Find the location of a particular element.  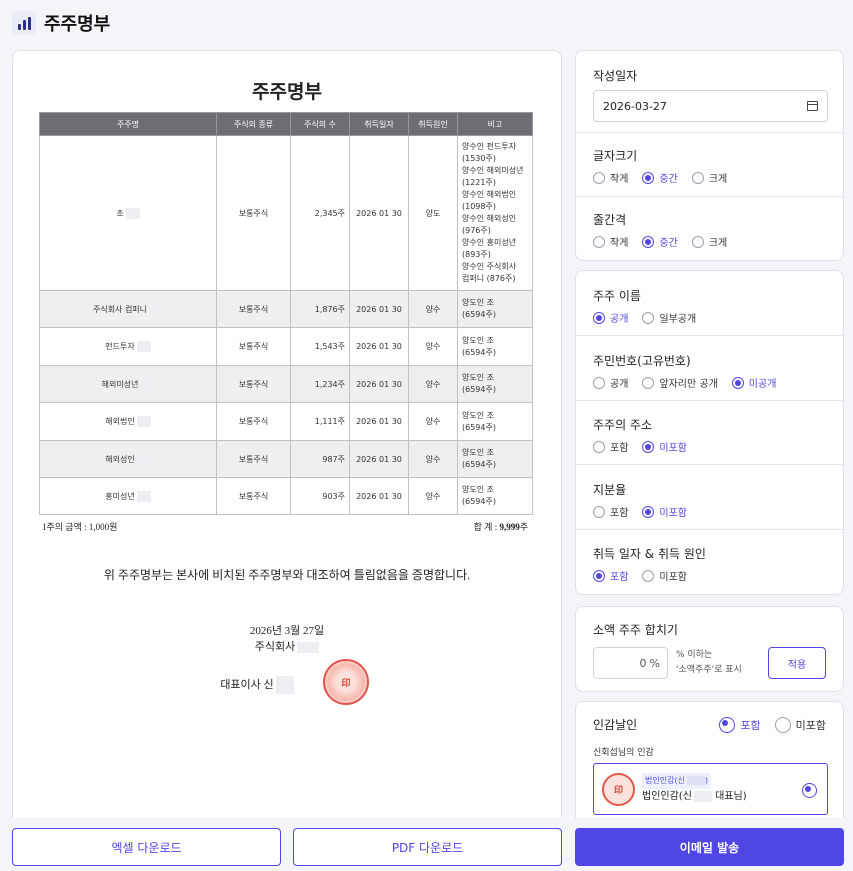

seal-text: 印 is located at coordinates (346, 683).